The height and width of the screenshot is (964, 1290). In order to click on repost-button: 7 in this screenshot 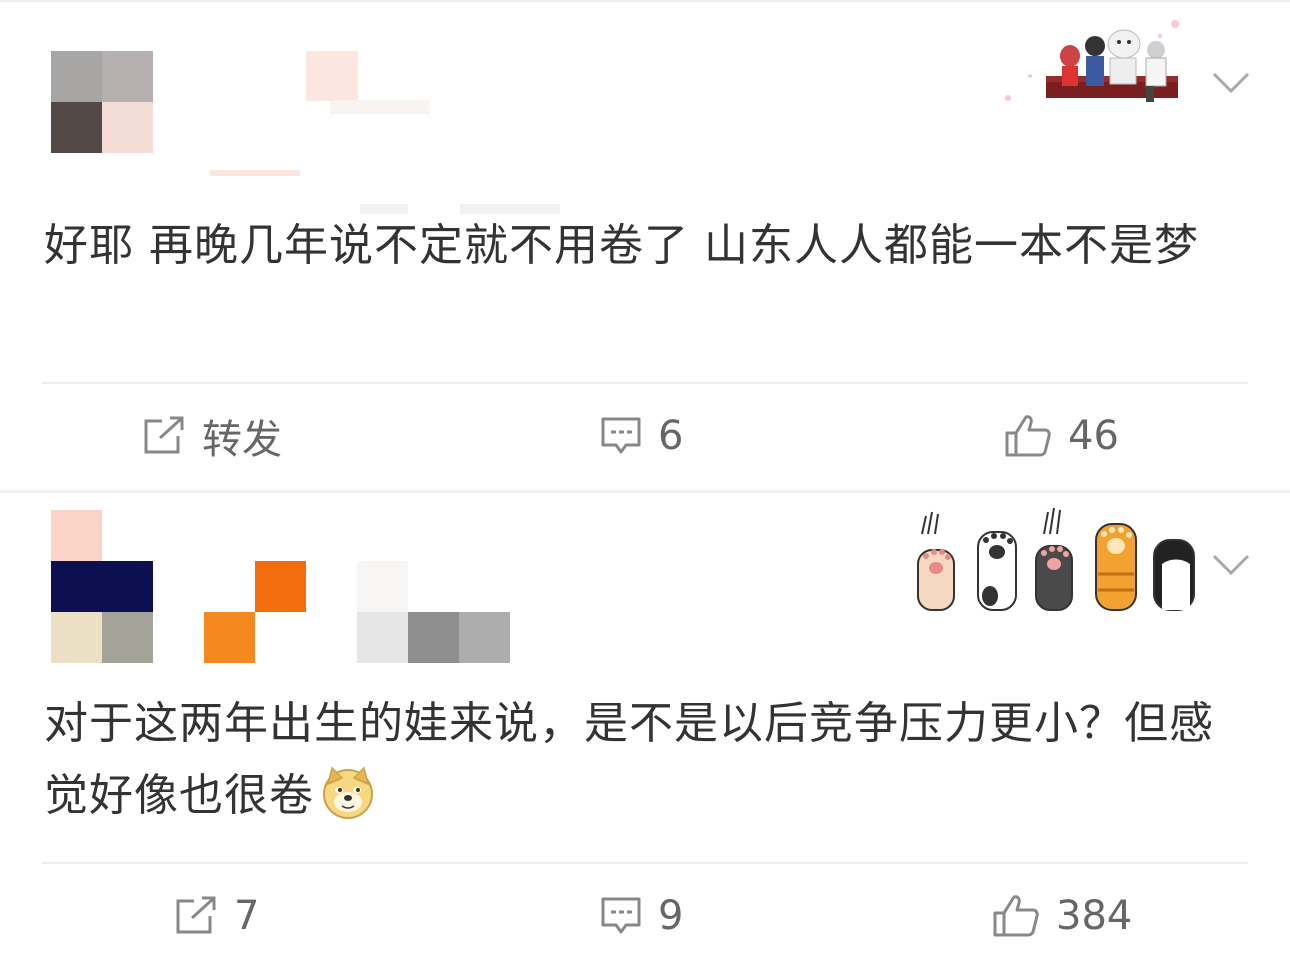, I will do `click(216, 916)`.